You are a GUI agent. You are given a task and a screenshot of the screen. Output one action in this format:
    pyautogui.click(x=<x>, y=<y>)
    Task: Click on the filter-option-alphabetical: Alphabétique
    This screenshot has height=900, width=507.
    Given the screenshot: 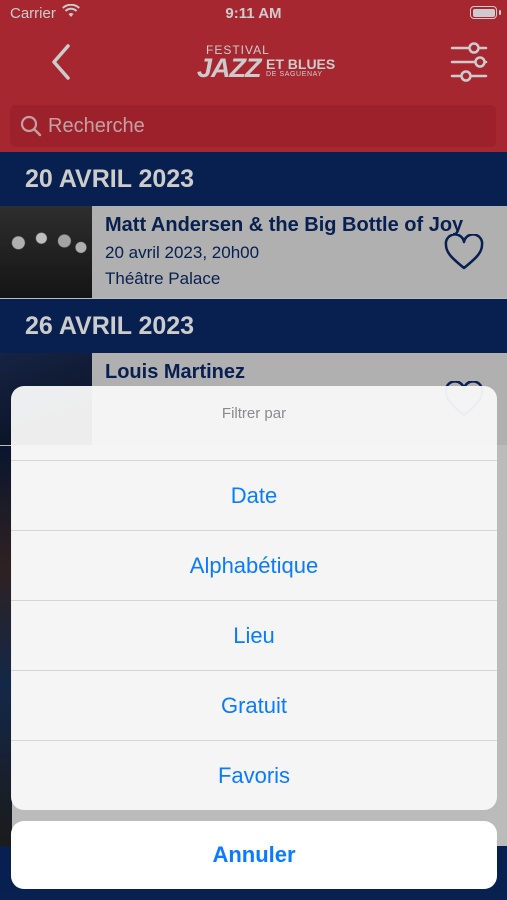 What is the action you would take?
    pyautogui.click(x=254, y=565)
    